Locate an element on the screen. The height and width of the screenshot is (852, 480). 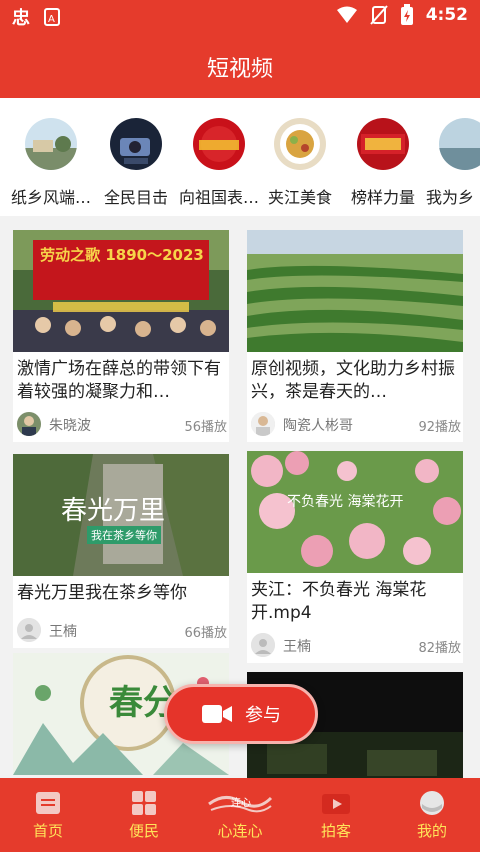
tab-profile: 我的 is located at coordinates (432, 815).